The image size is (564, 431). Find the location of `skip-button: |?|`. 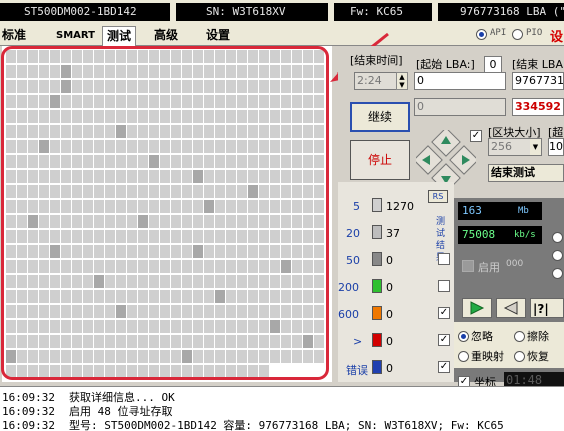

skip-button: |?| is located at coordinates (547, 308).